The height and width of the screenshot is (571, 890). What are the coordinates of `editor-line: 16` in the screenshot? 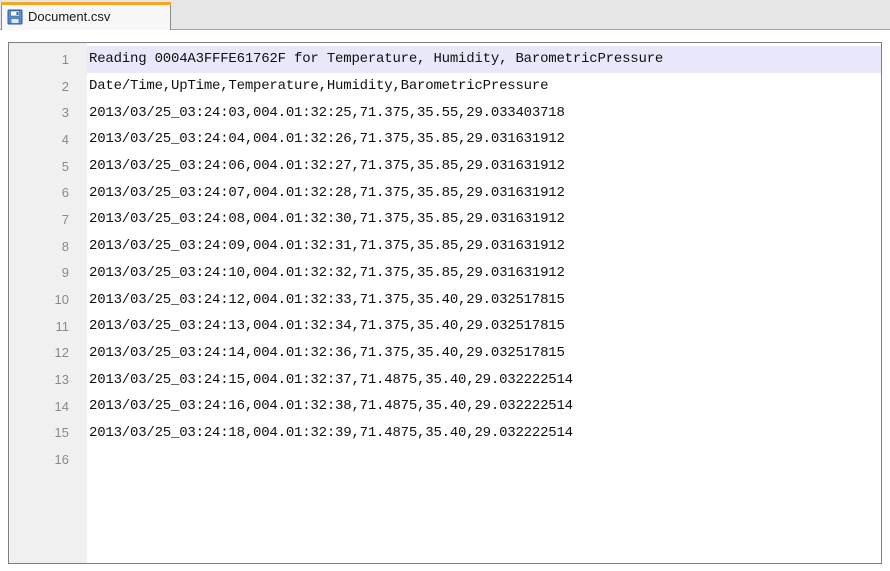 It's located at (445, 459).